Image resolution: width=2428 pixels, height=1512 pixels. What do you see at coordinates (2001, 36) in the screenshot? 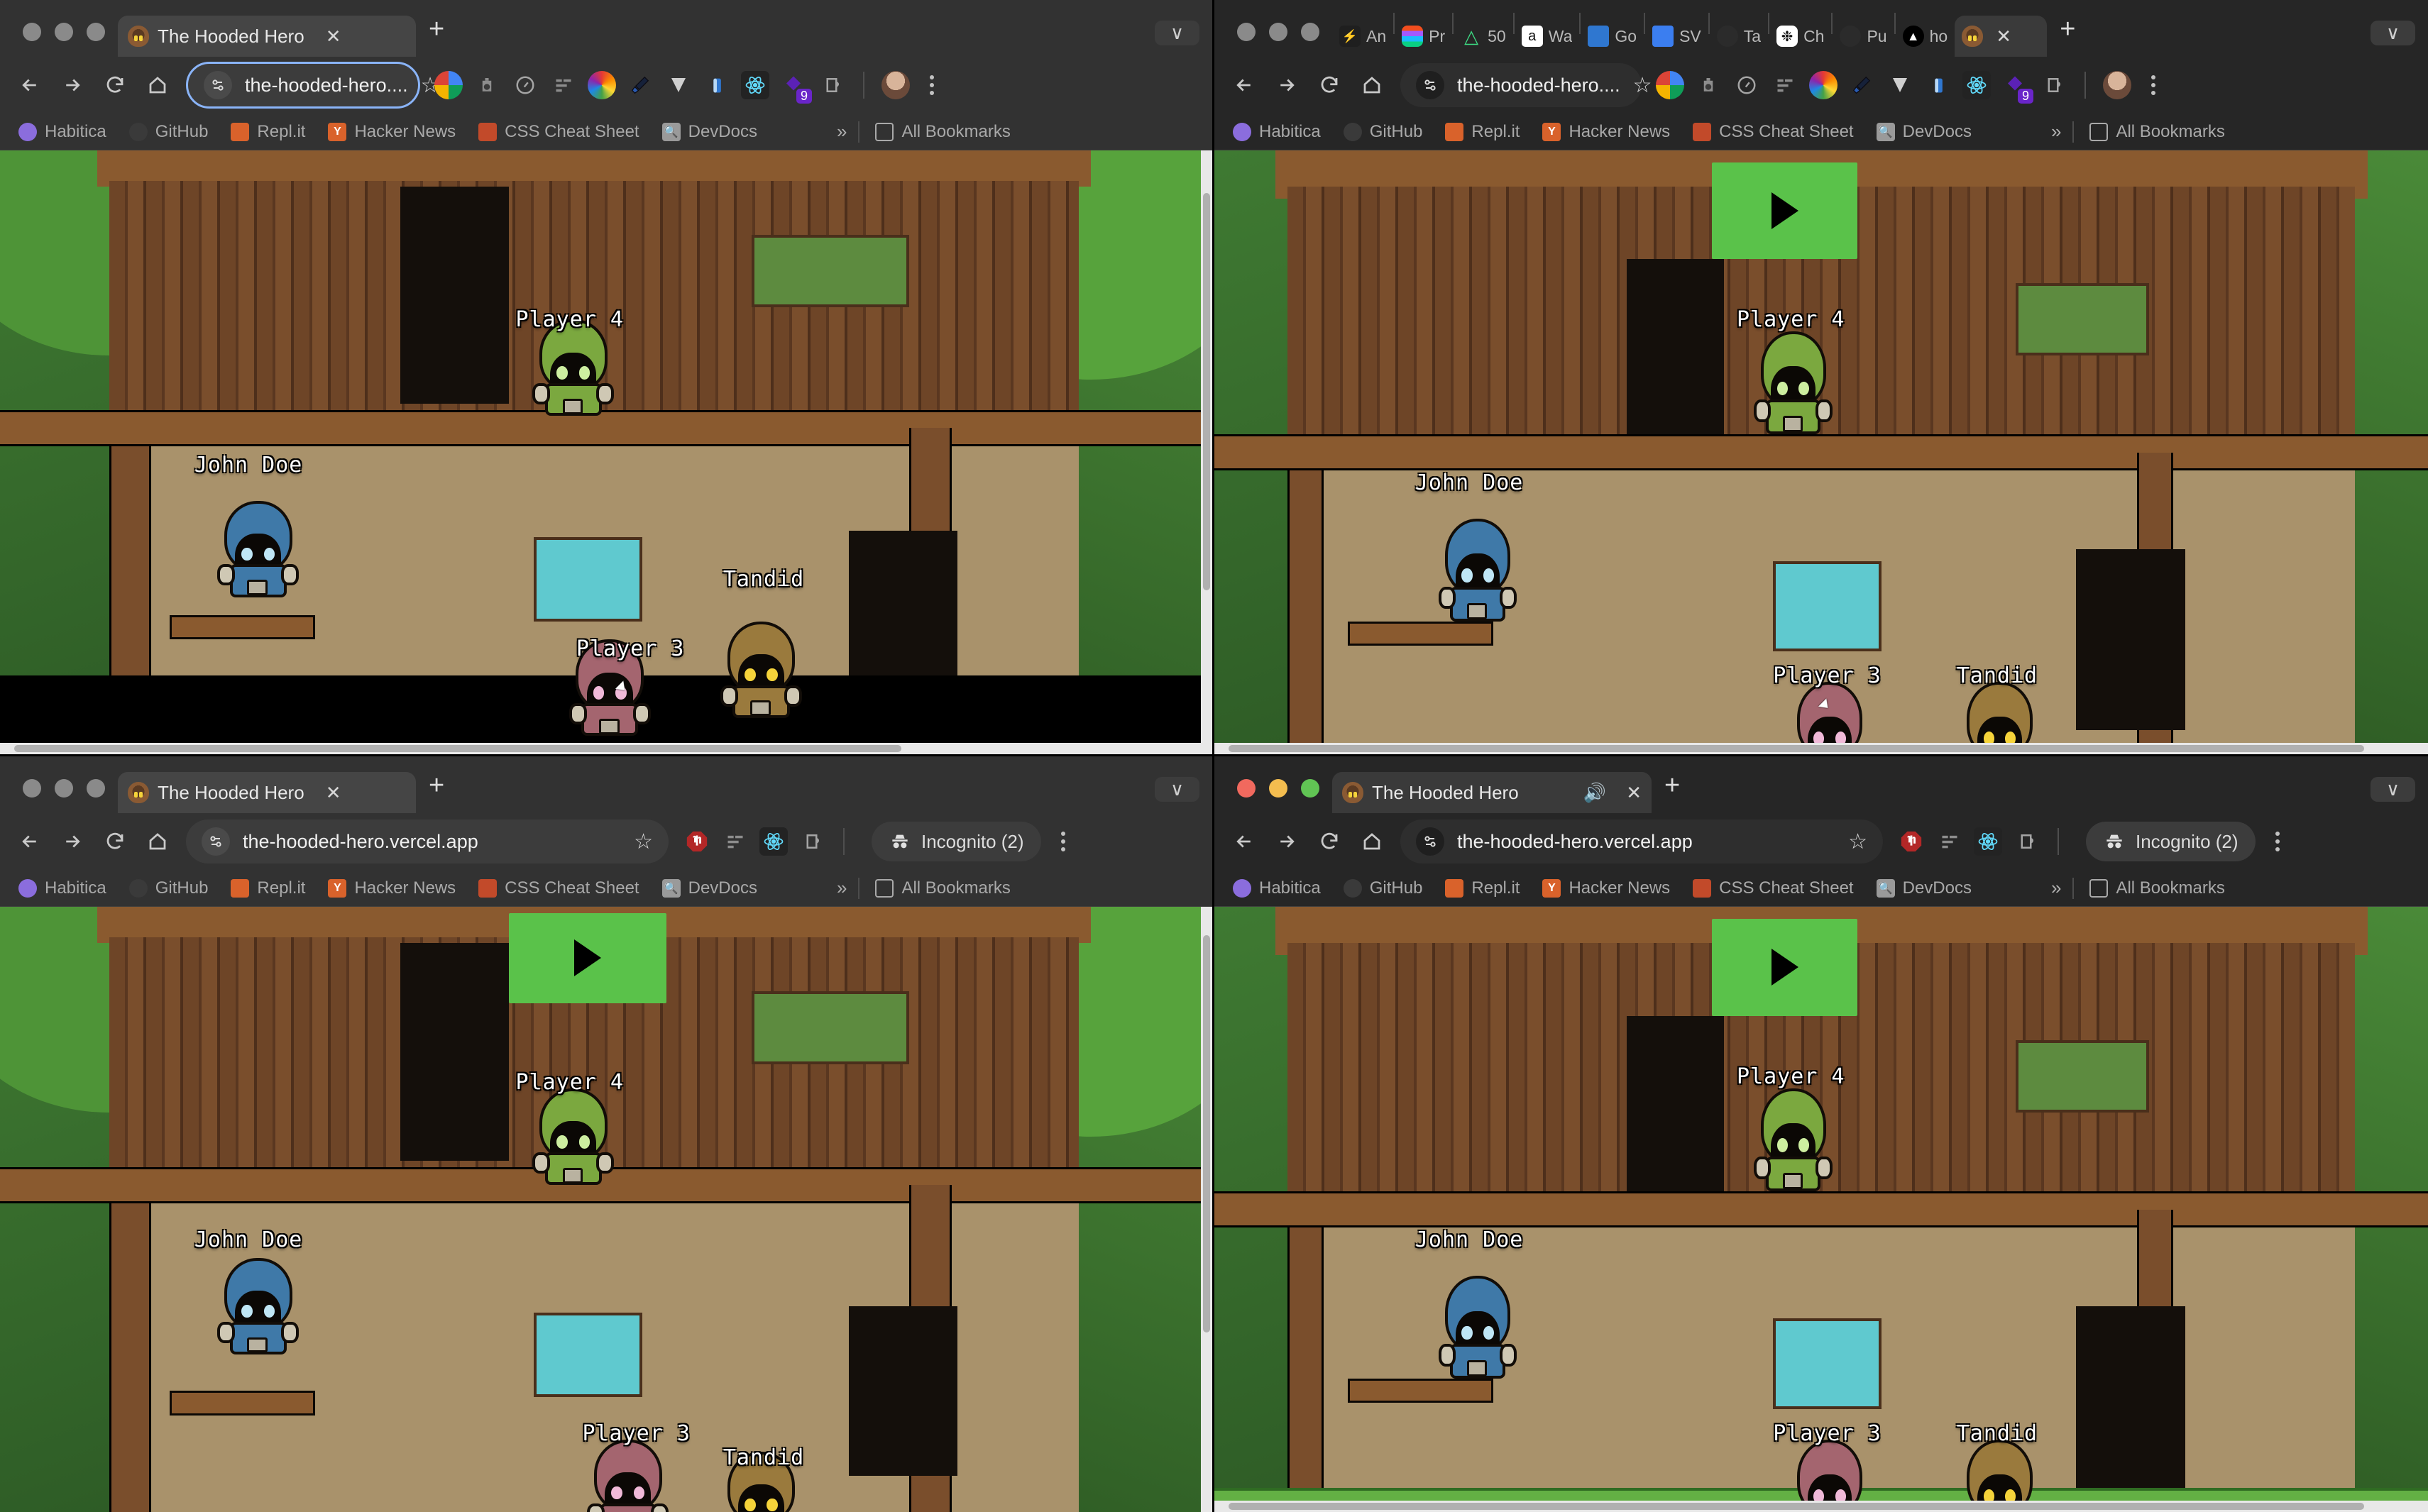
I see `tab-the-hooded-hero: ✕` at bounding box center [2001, 36].